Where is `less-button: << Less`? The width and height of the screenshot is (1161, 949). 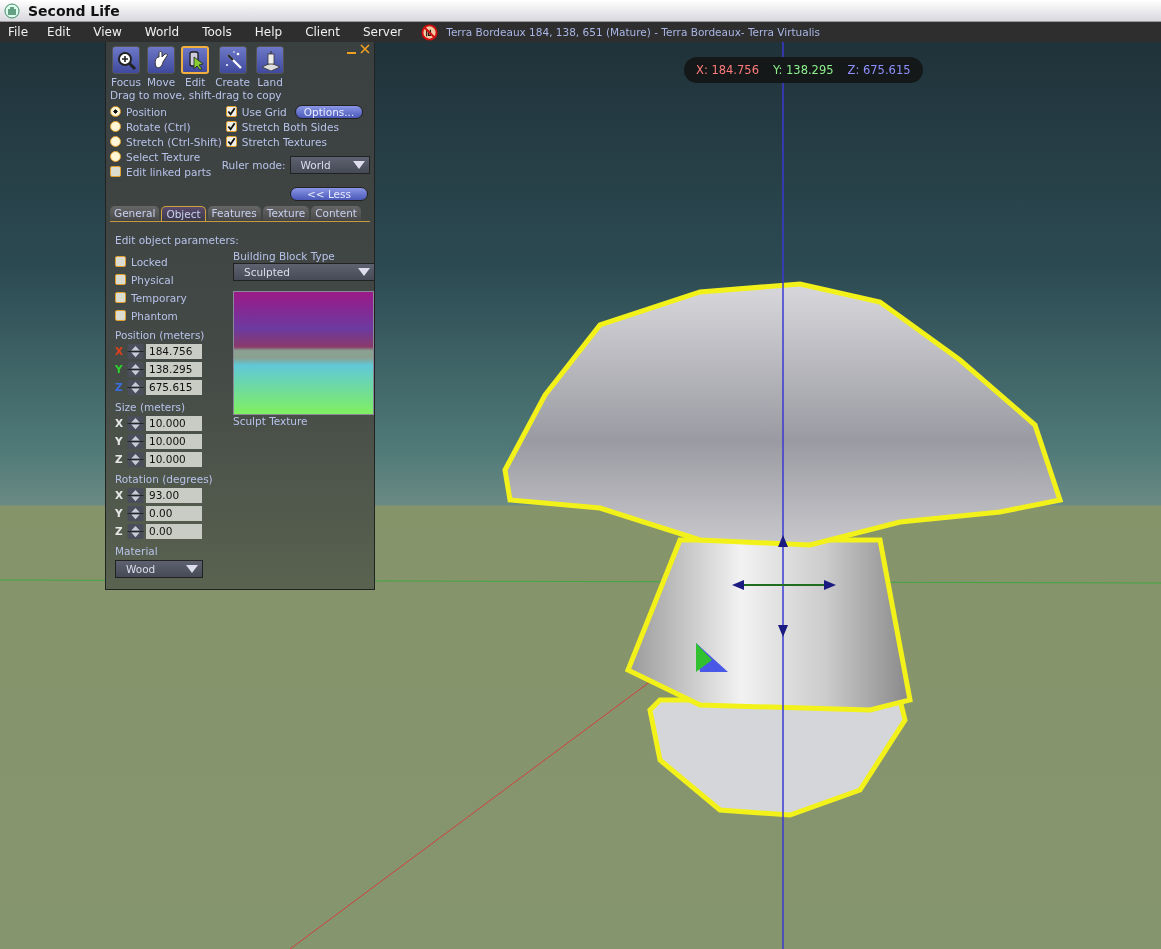
less-button: << Less is located at coordinates (329, 194).